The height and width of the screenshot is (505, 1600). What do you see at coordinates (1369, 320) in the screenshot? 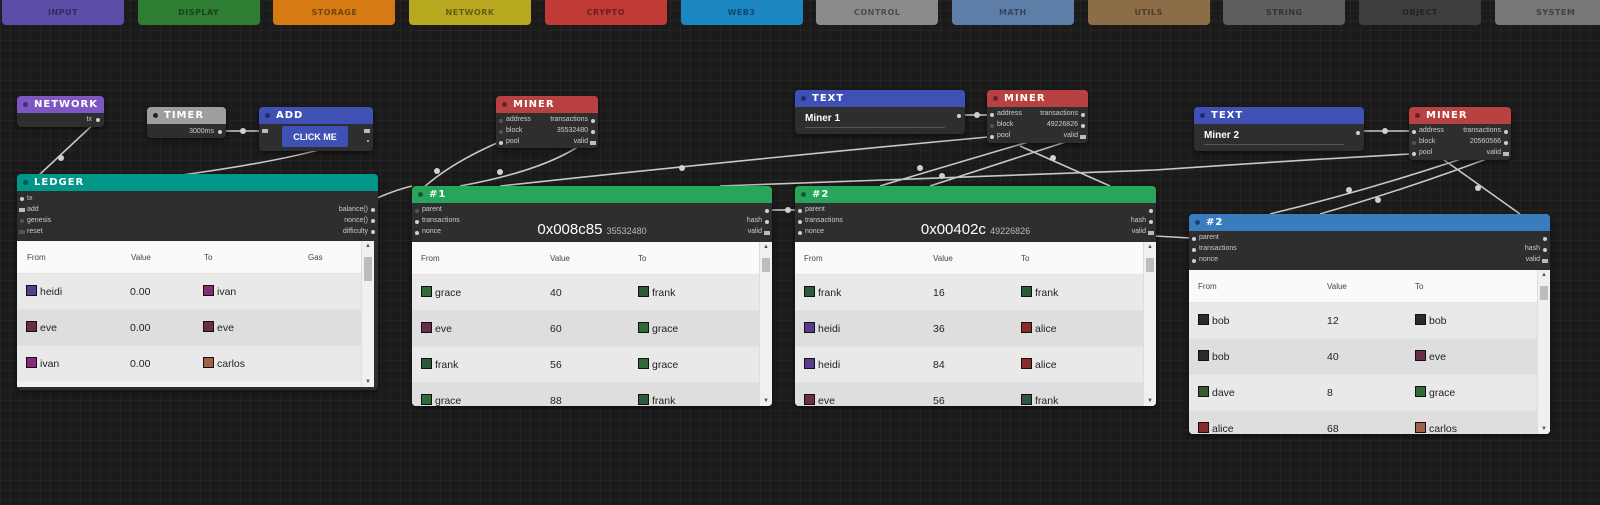
I see `table-row: bob 12 bob` at bounding box center [1369, 320].